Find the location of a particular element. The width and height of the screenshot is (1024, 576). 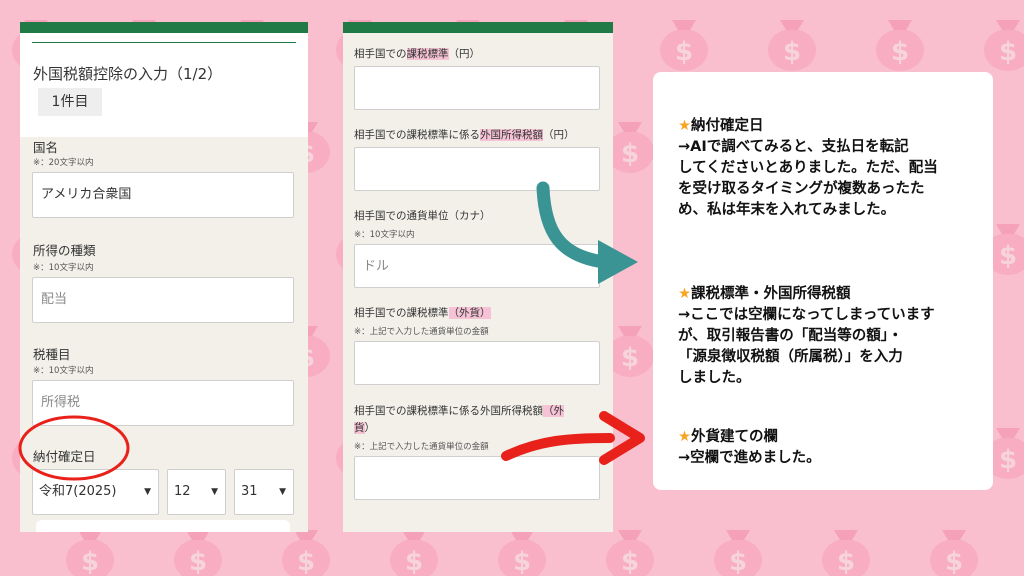

tax-base-yen-input is located at coordinates (477, 88).